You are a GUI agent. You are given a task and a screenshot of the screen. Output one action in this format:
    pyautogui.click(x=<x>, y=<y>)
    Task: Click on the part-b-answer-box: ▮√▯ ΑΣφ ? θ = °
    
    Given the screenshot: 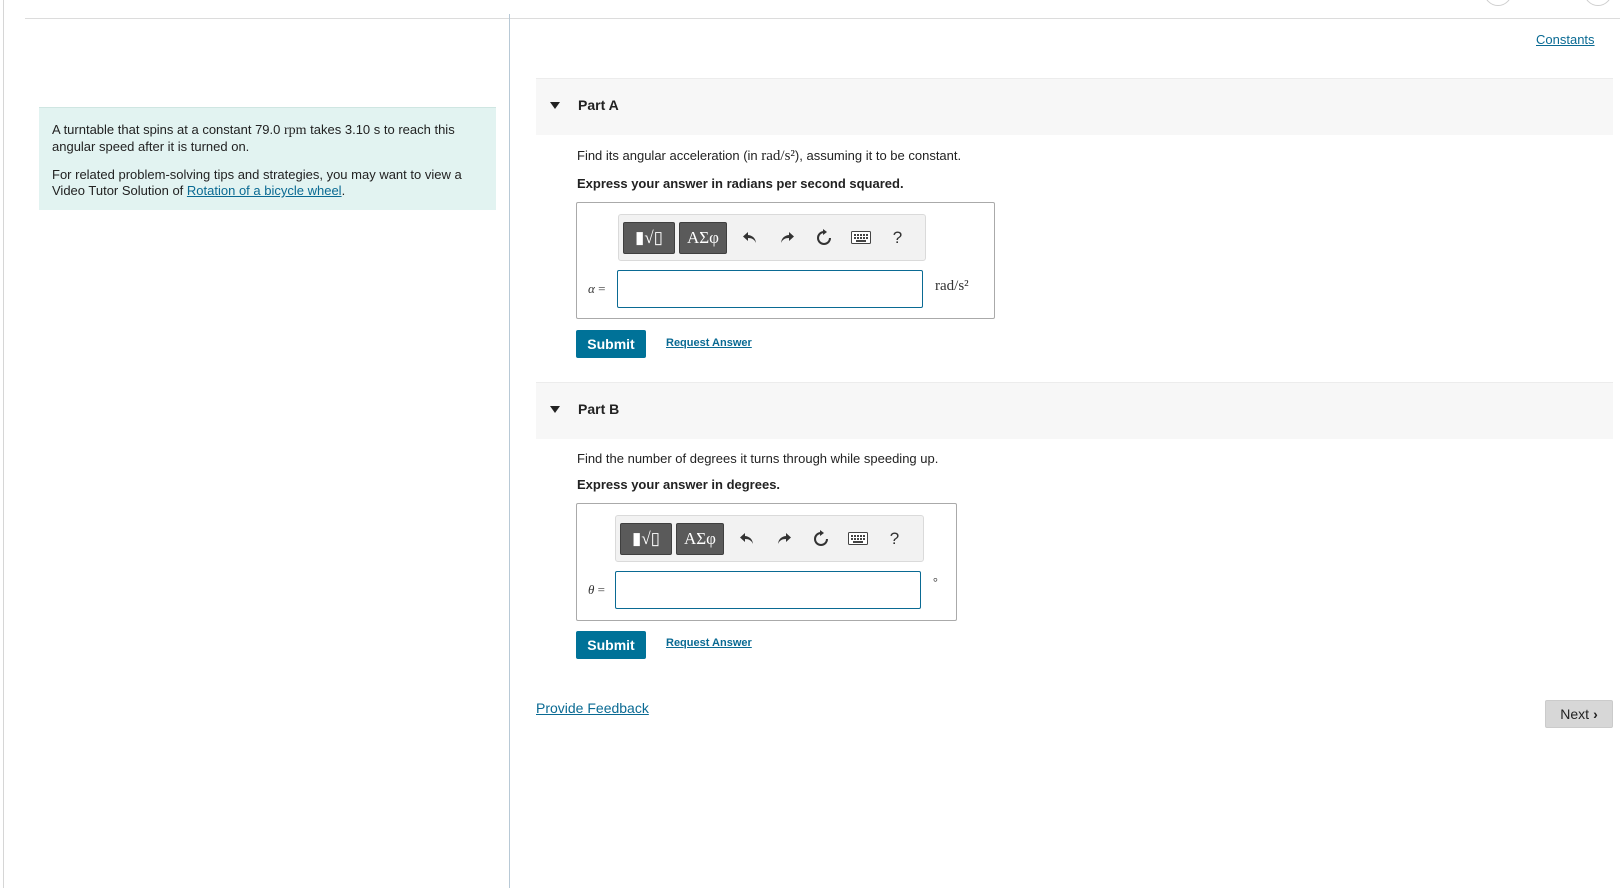 What is the action you would take?
    pyautogui.click(x=766, y=562)
    